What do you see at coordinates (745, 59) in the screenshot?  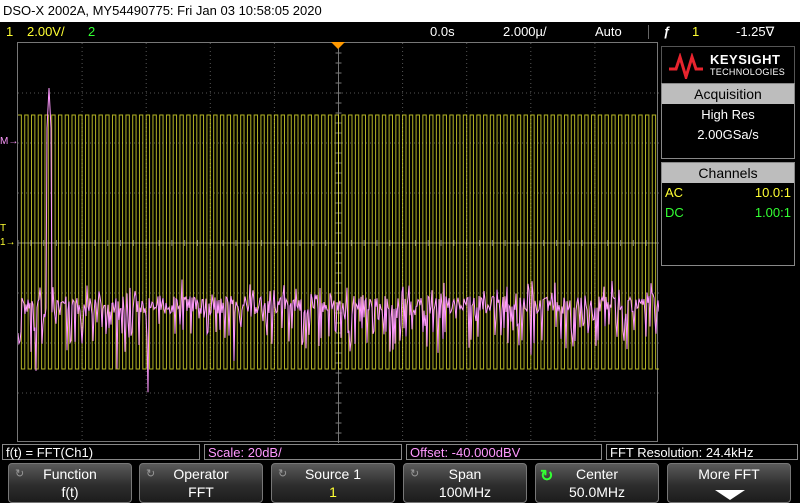 I see `logo-brand: KEYSIGHT` at bounding box center [745, 59].